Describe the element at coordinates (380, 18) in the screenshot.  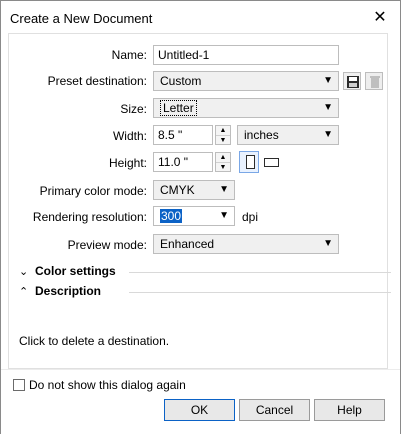
I see `close-icon: ✕` at that location.